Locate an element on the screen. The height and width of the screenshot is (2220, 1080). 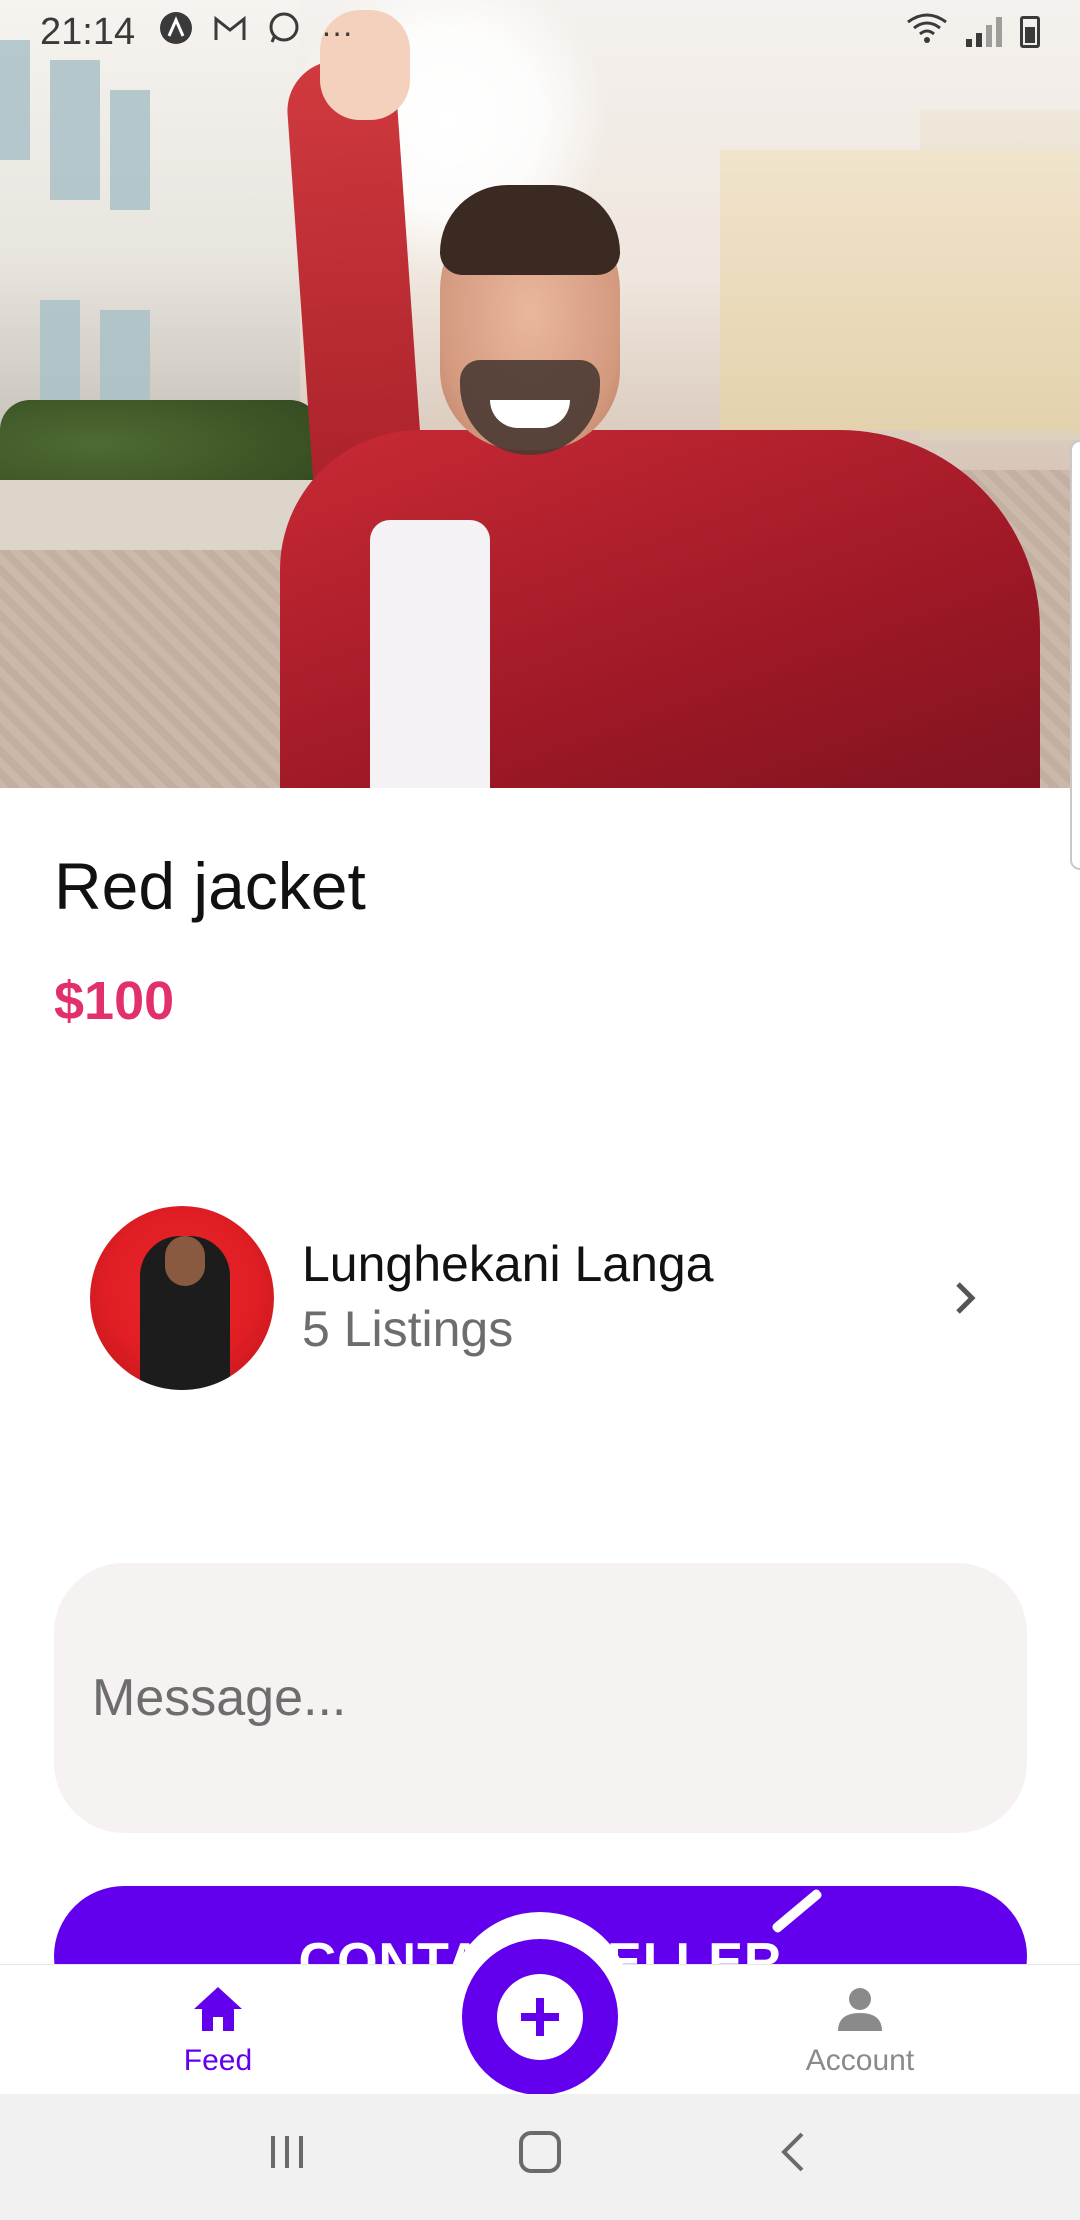
tab-feed: Feed is located at coordinates (218, 2030).